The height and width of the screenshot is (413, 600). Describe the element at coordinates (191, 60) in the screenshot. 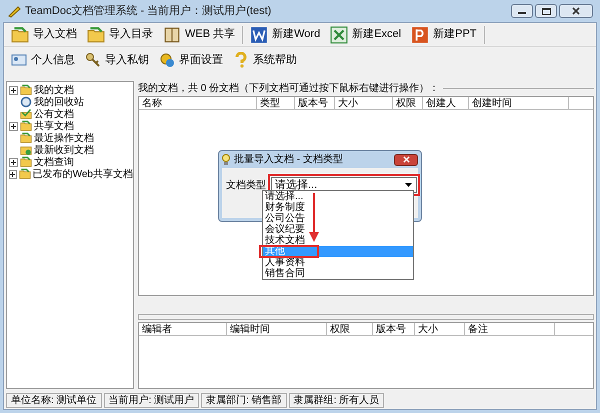

I see `toolbar-button: 界面设置` at that location.